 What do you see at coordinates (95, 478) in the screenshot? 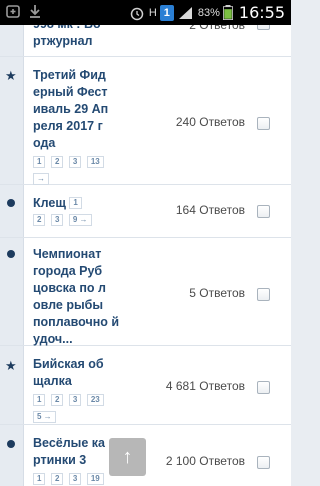
I see `page-link: 19` at bounding box center [95, 478].